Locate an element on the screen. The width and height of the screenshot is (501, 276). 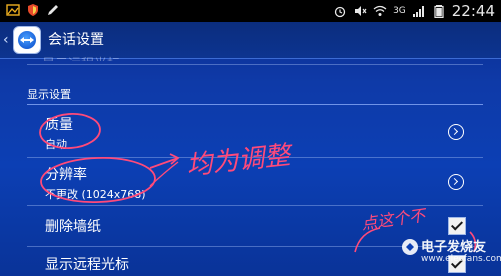
watermark-title: 电子发烧友 is located at coordinates (454, 247).